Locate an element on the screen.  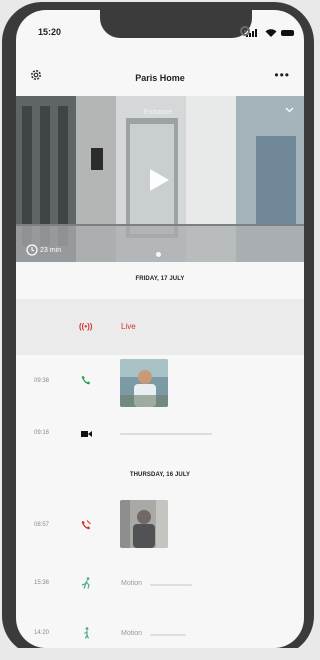
page-title: Paris Home is located at coordinates (160, 78).